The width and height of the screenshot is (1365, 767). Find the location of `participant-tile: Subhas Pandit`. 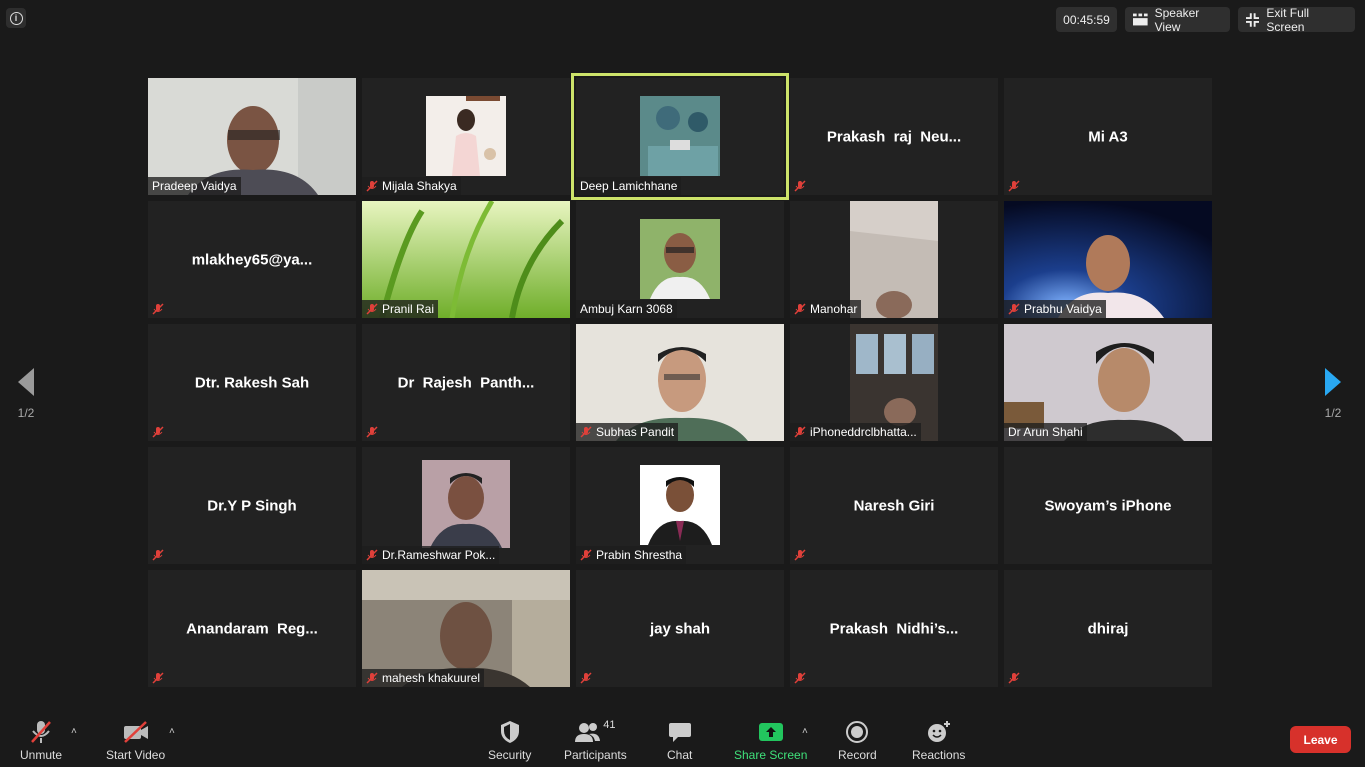

participant-tile: Subhas Pandit is located at coordinates (680, 382).